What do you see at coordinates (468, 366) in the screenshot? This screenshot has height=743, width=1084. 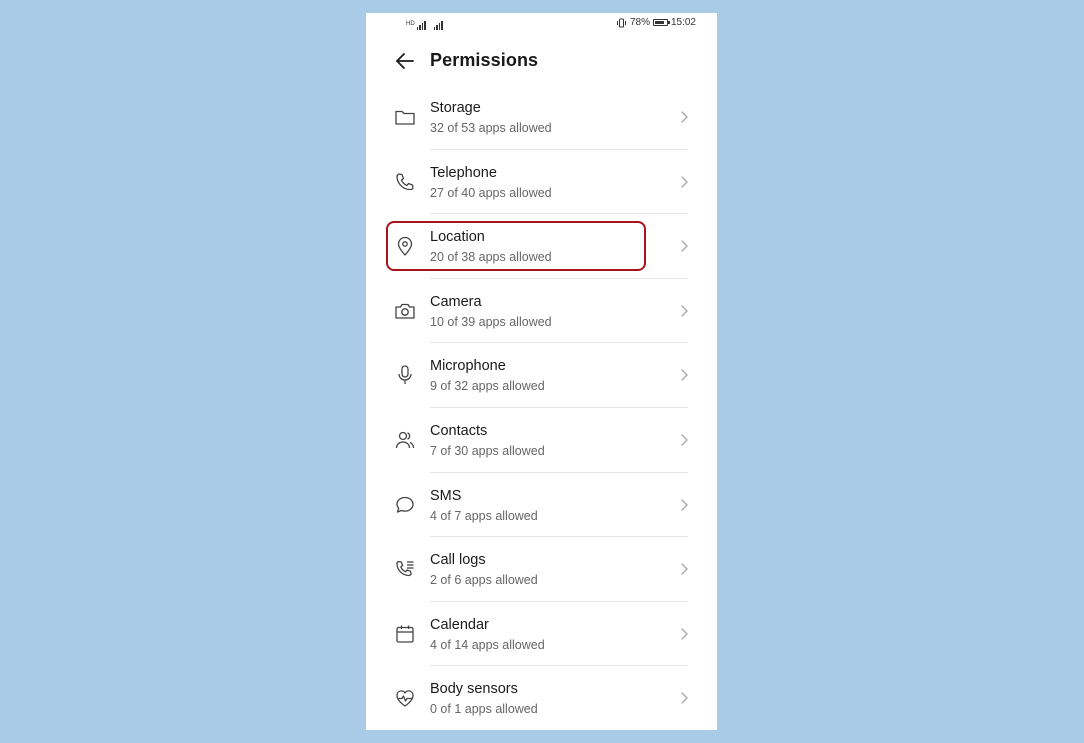 I see `permission-label: Microphone` at bounding box center [468, 366].